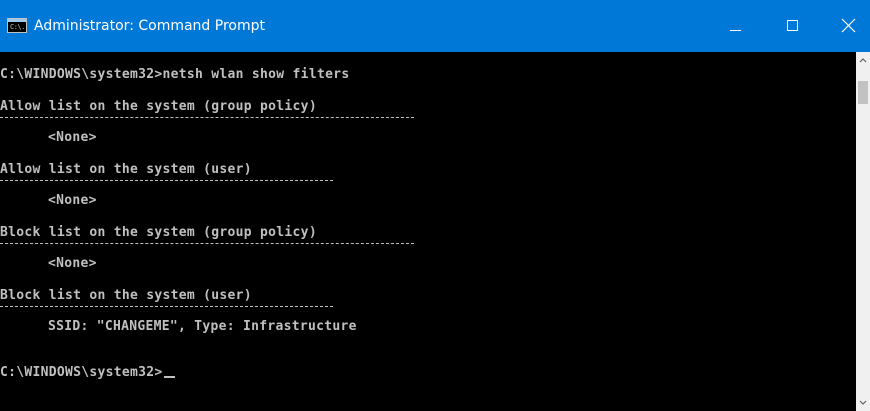 This screenshot has height=411, width=870. I want to click on console-line-allow-group-policy-value: <None>, so click(72, 137).